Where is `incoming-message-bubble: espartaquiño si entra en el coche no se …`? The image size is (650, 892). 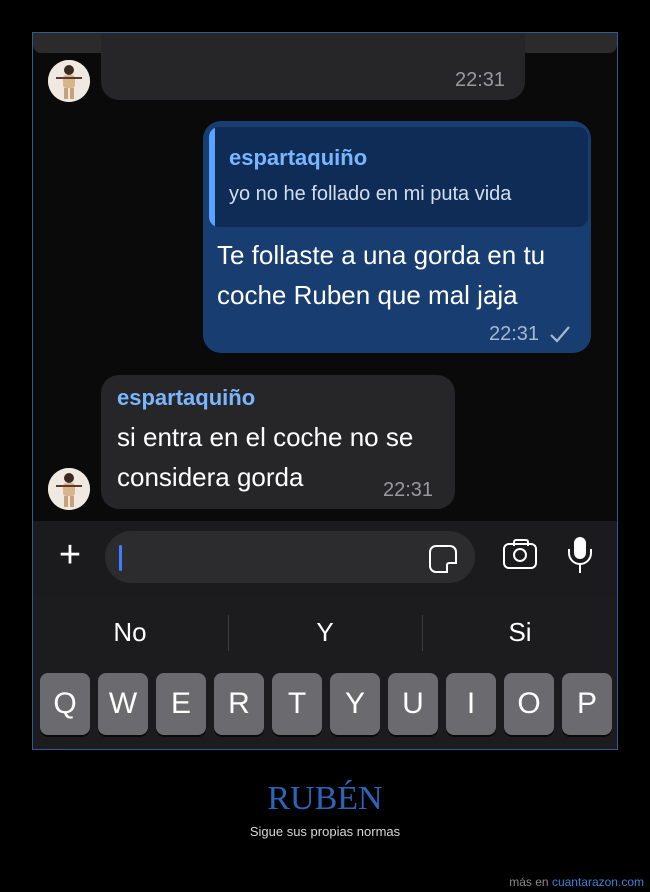
incoming-message-bubble: espartaquiño si entra en el coche no se … is located at coordinates (278, 442).